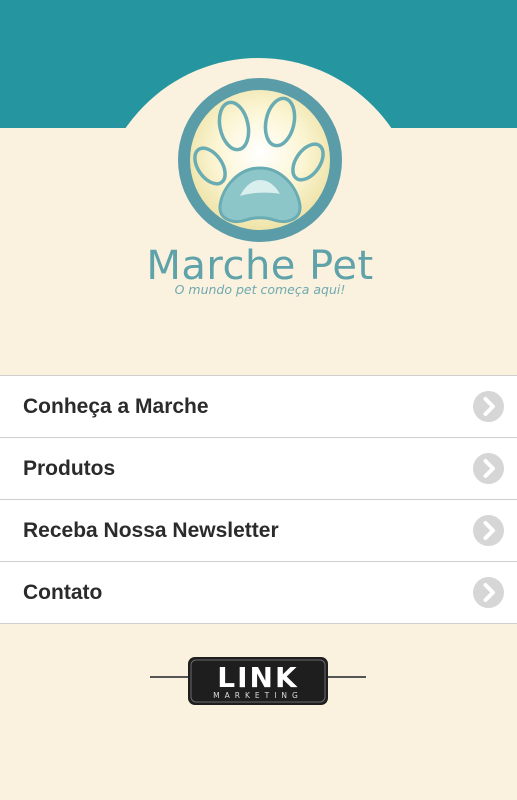 This screenshot has width=517, height=800. Describe the element at coordinates (116, 406) in the screenshot. I see `menu-item-label: Conheça a Marche` at that location.